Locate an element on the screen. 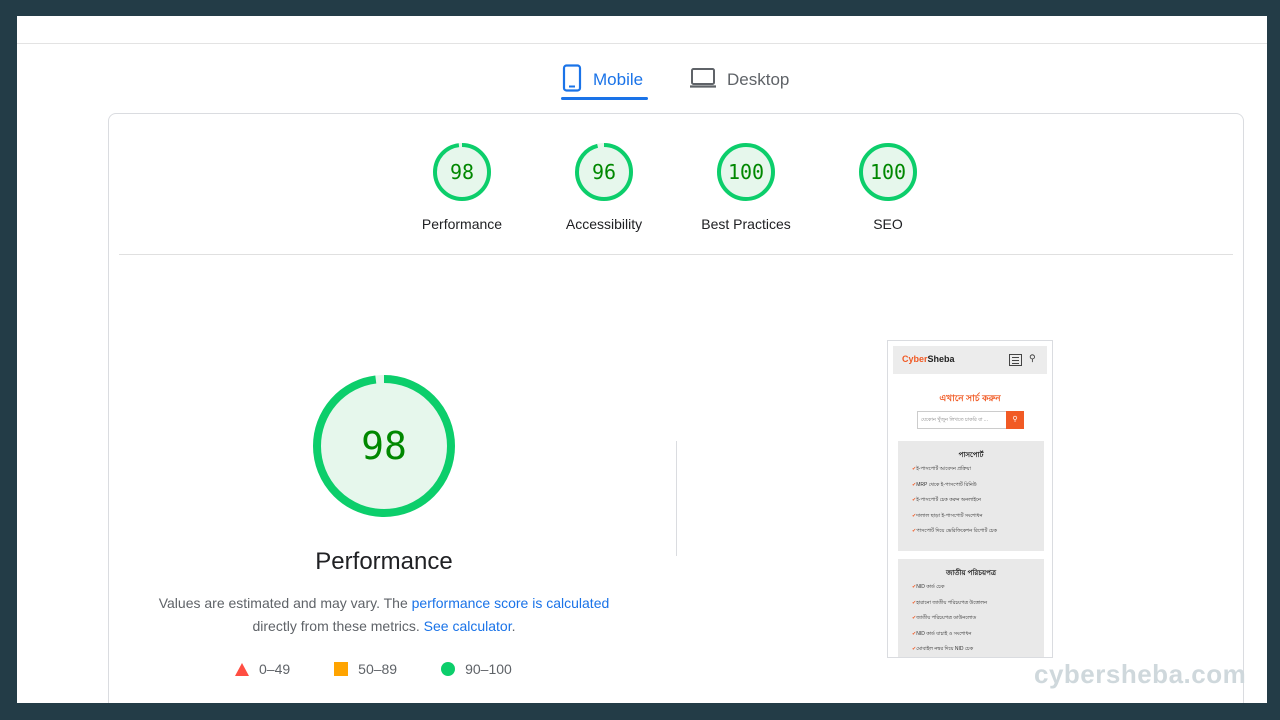 Image resolution: width=1280 pixels, height=720 pixels. list-item: জাতীয় পরিচয়পত্র ডাউনলোড is located at coordinates (978, 623).